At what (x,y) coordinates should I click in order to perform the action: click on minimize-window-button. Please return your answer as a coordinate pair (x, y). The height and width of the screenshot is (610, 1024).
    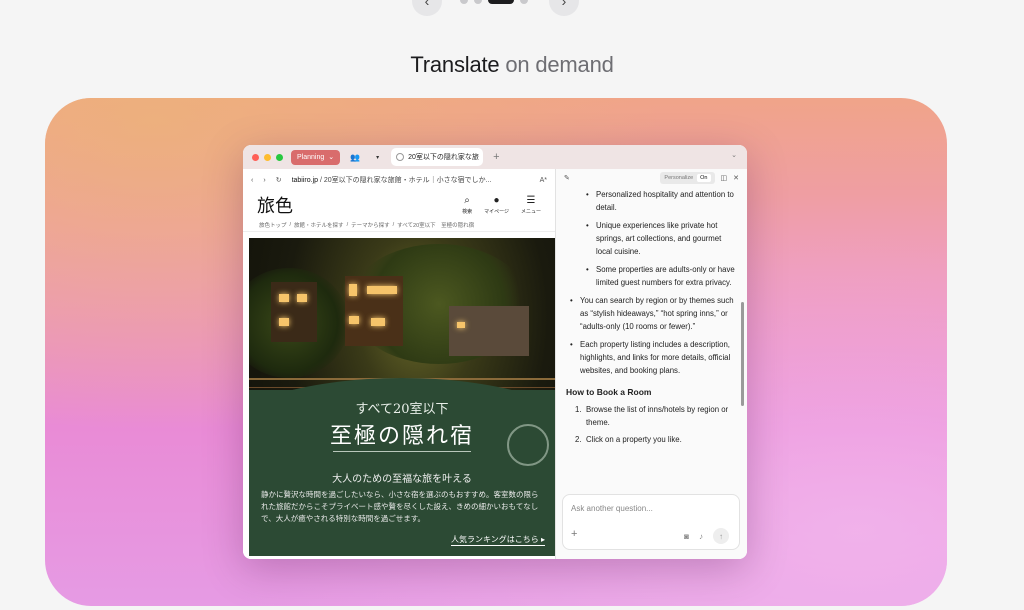
    Looking at the image, I should click on (267, 157).